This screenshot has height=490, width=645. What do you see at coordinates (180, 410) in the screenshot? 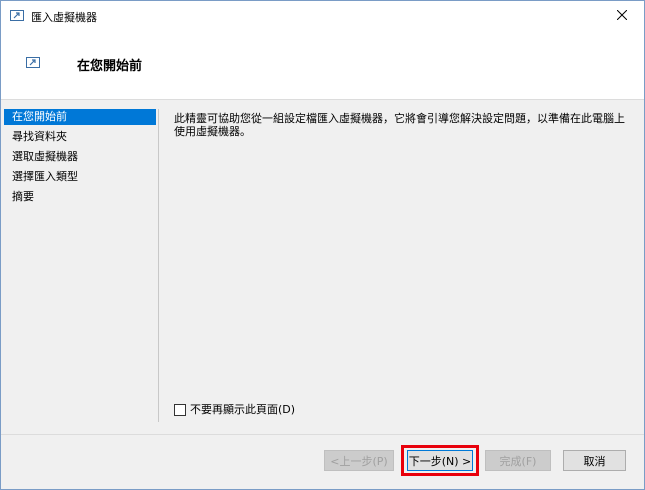
I see `dont-show-again-checkbox` at bounding box center [180, 410].